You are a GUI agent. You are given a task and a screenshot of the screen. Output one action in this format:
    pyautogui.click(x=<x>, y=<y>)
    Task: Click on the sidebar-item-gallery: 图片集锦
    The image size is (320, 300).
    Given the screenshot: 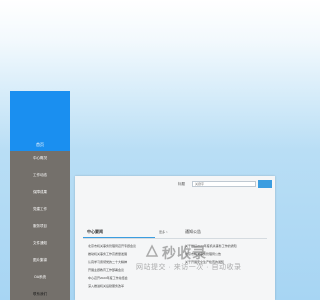 What is the action you would take?
    pyautogui.click(x=40, y=260)
    